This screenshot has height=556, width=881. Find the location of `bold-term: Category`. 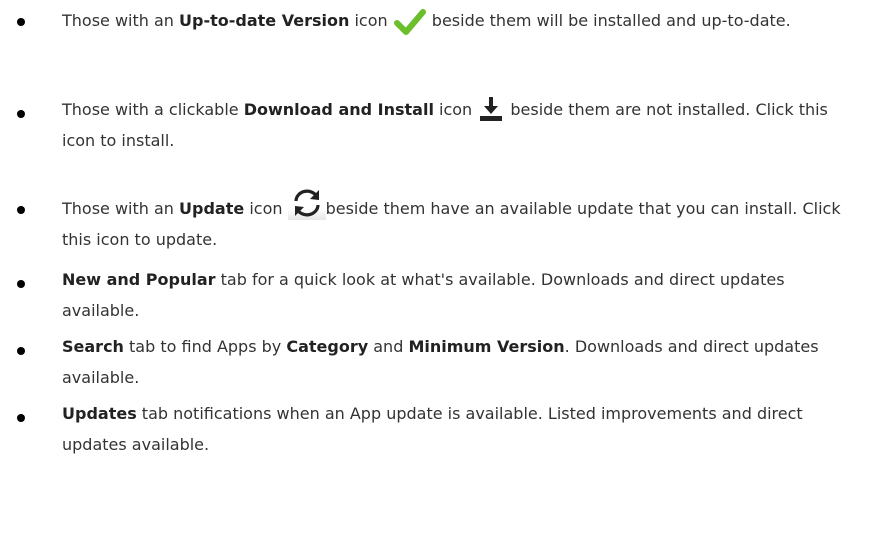

bold-term: Category is located at coordinates (327, 346).